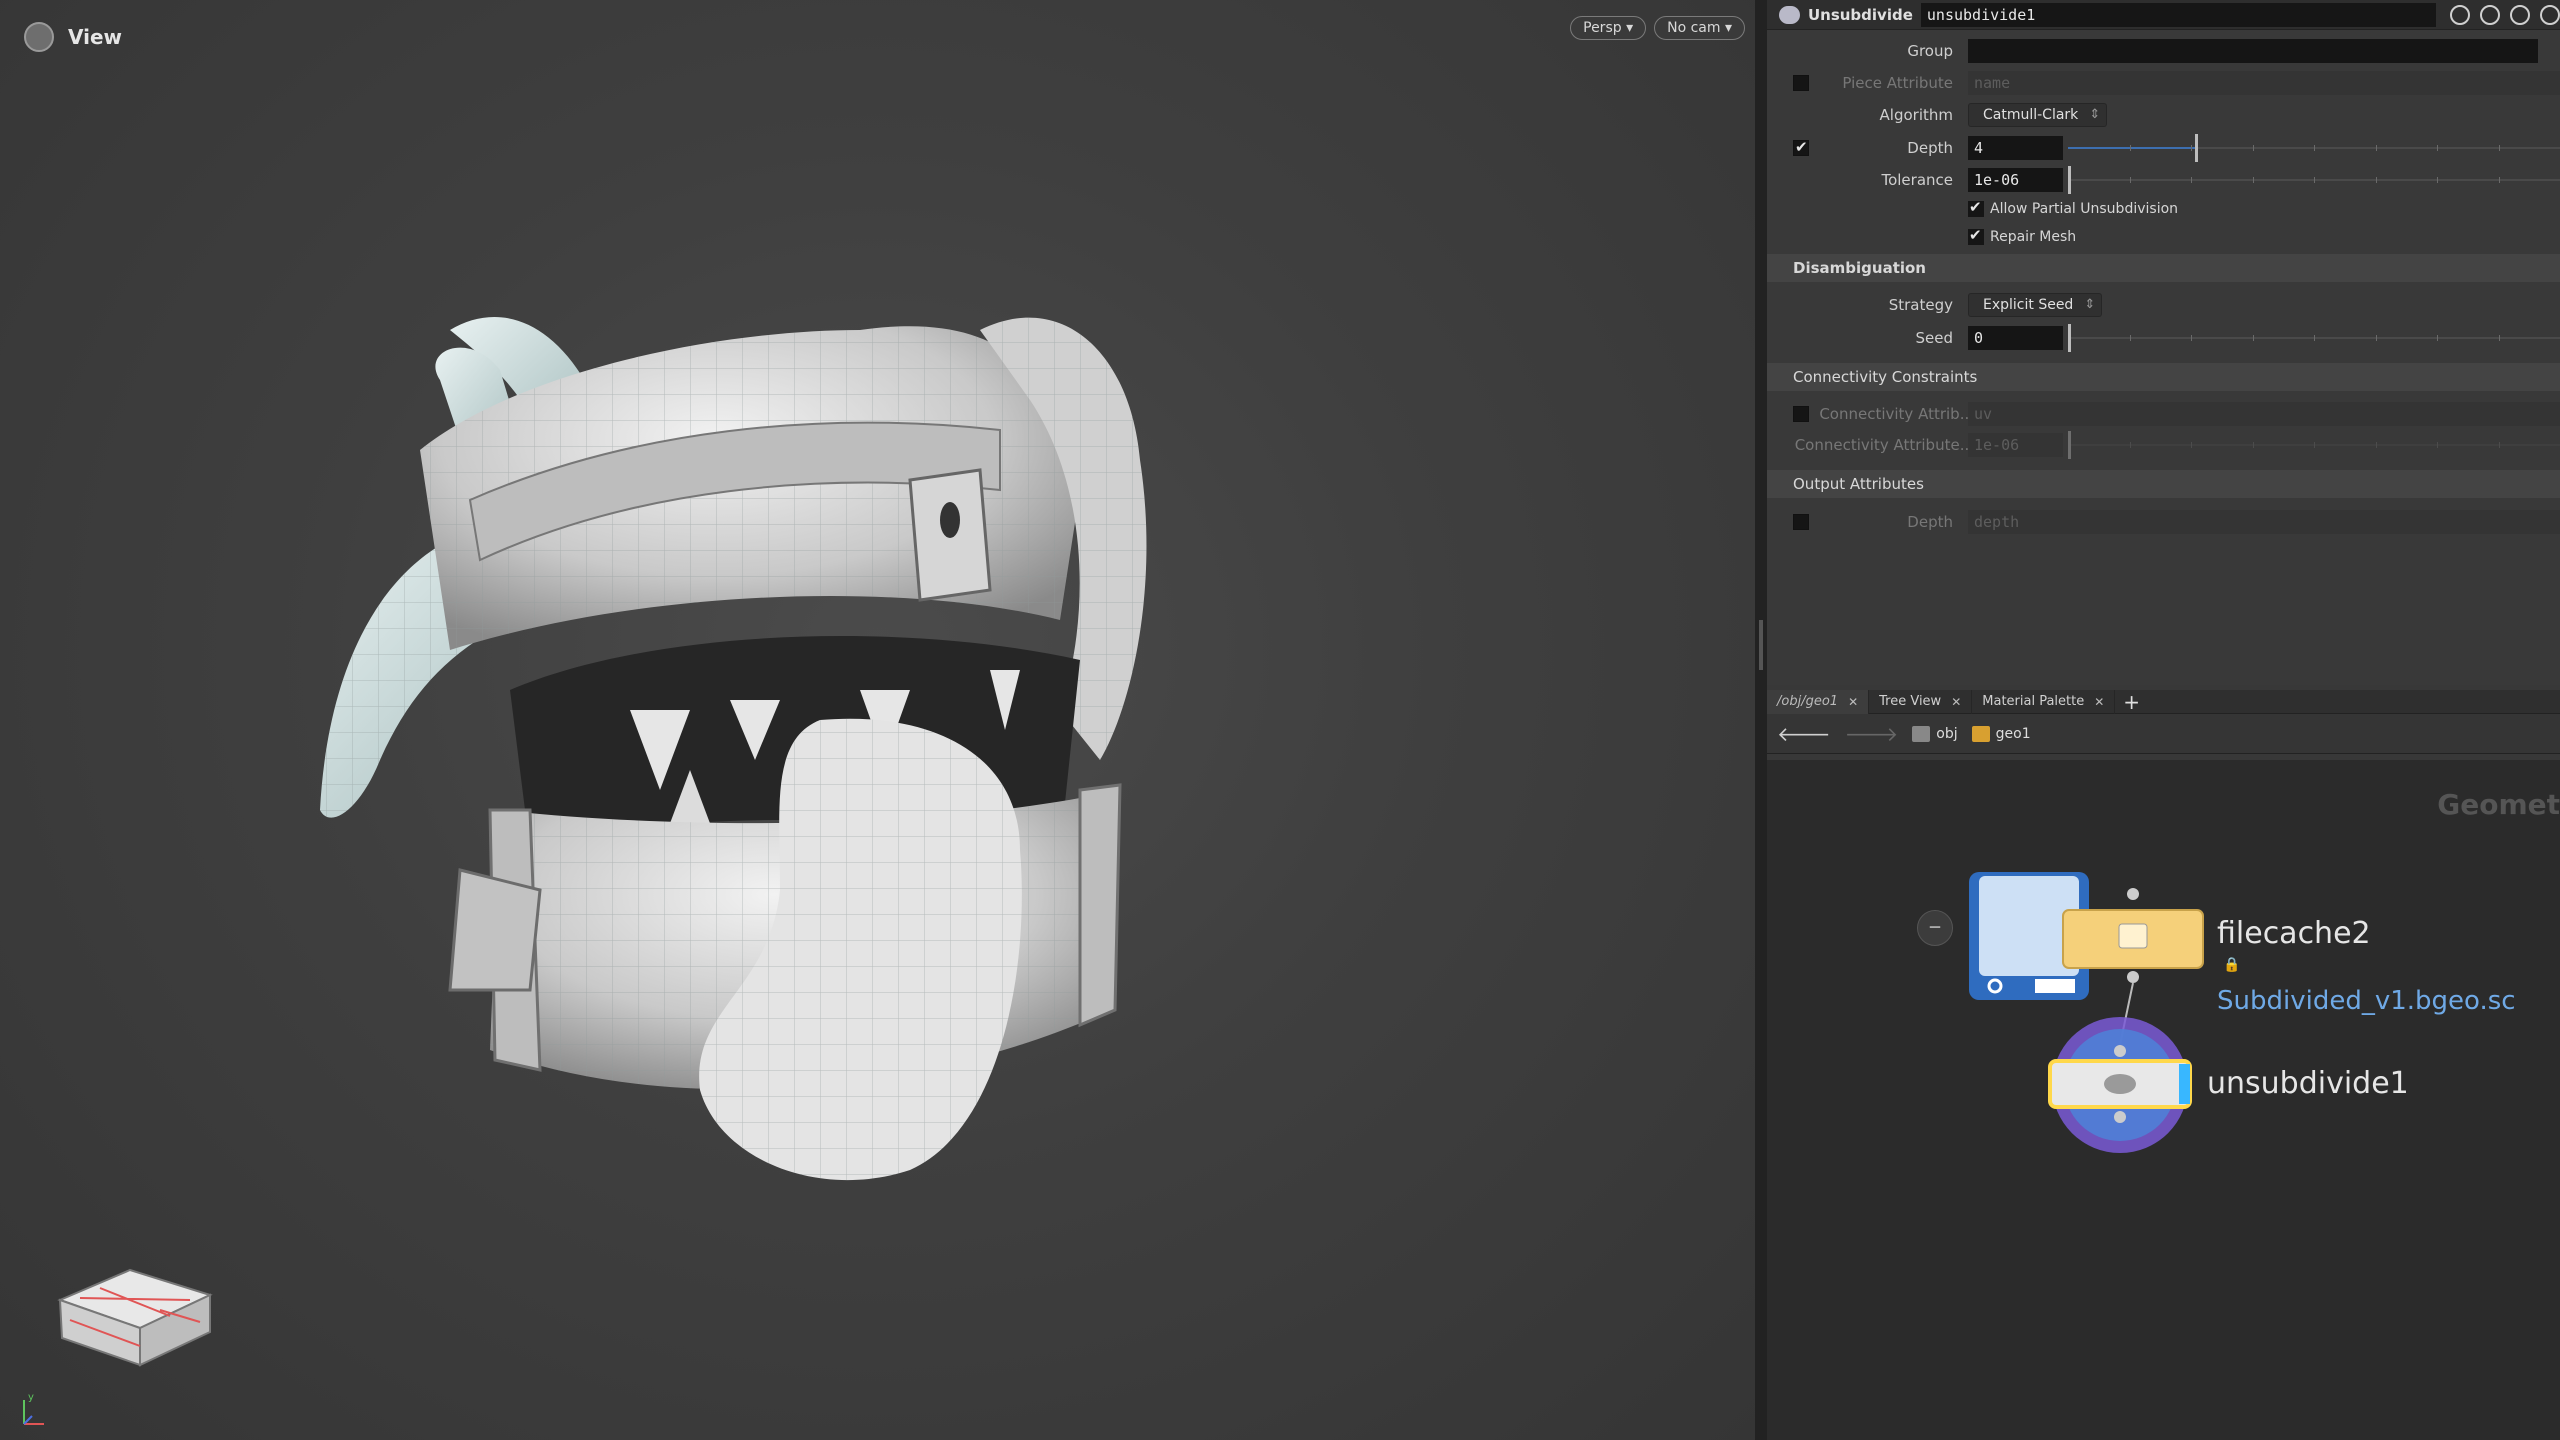 The height and width of the screenshot is (1440, 2560). I want to click on piece-attribute-toggle, so click(1801, 83).